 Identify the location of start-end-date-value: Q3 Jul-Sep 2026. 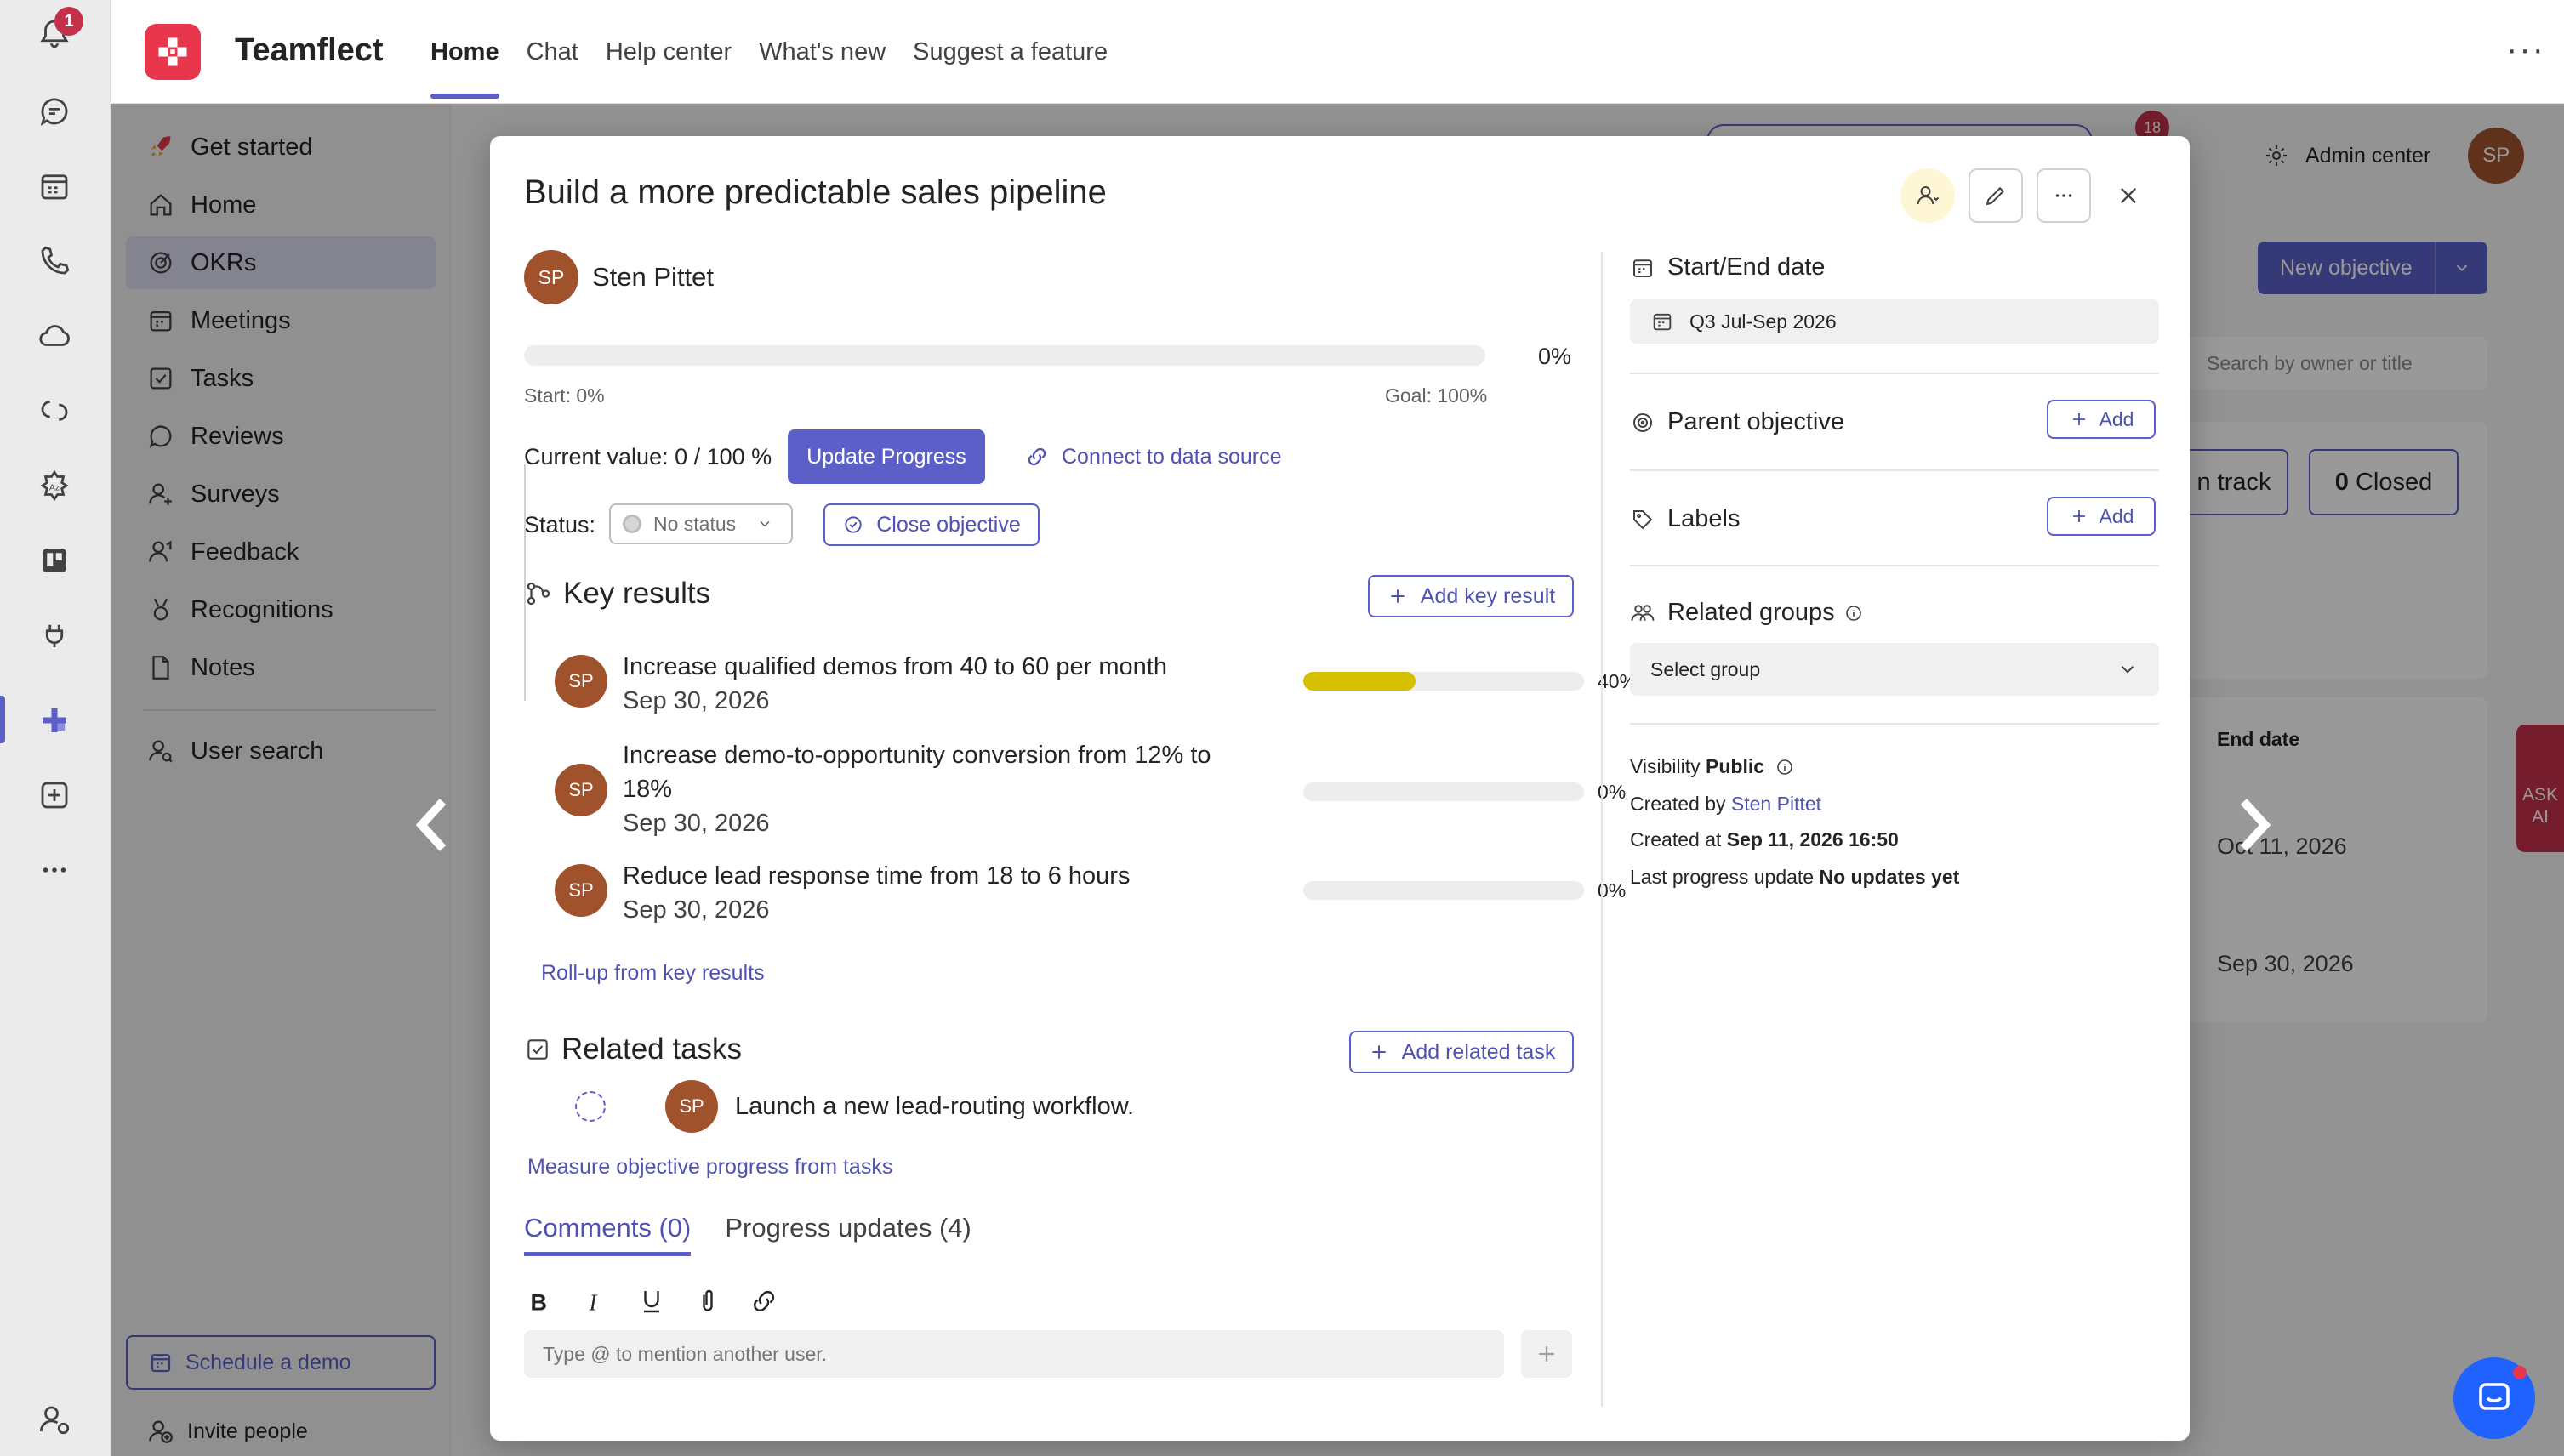
(1763, 321).